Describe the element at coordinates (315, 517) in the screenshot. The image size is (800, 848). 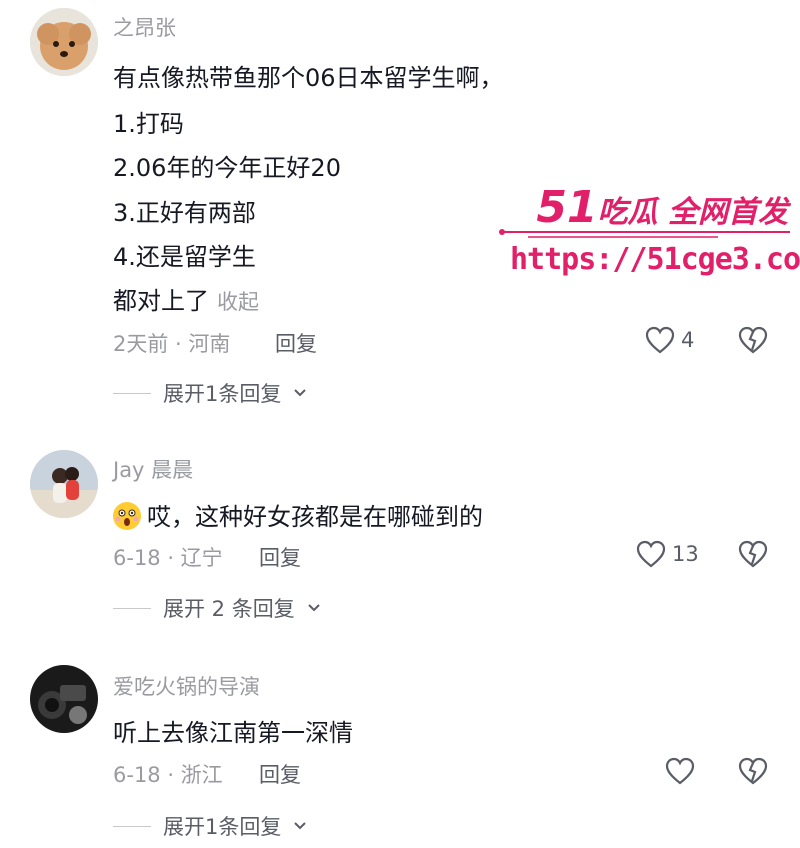
I see `comment-text: 哎，这种好女孩都是在哪碰到的` at that location.